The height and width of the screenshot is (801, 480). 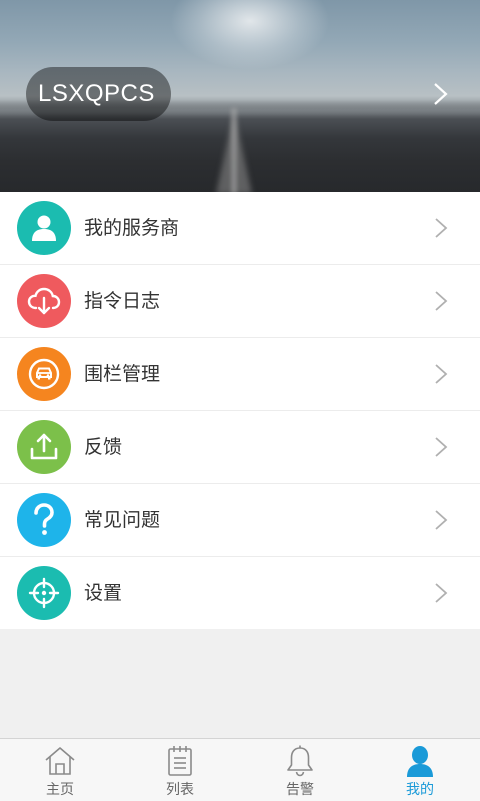 I want to click on username-label: LSXQPCS, so click(x=96, y=93).